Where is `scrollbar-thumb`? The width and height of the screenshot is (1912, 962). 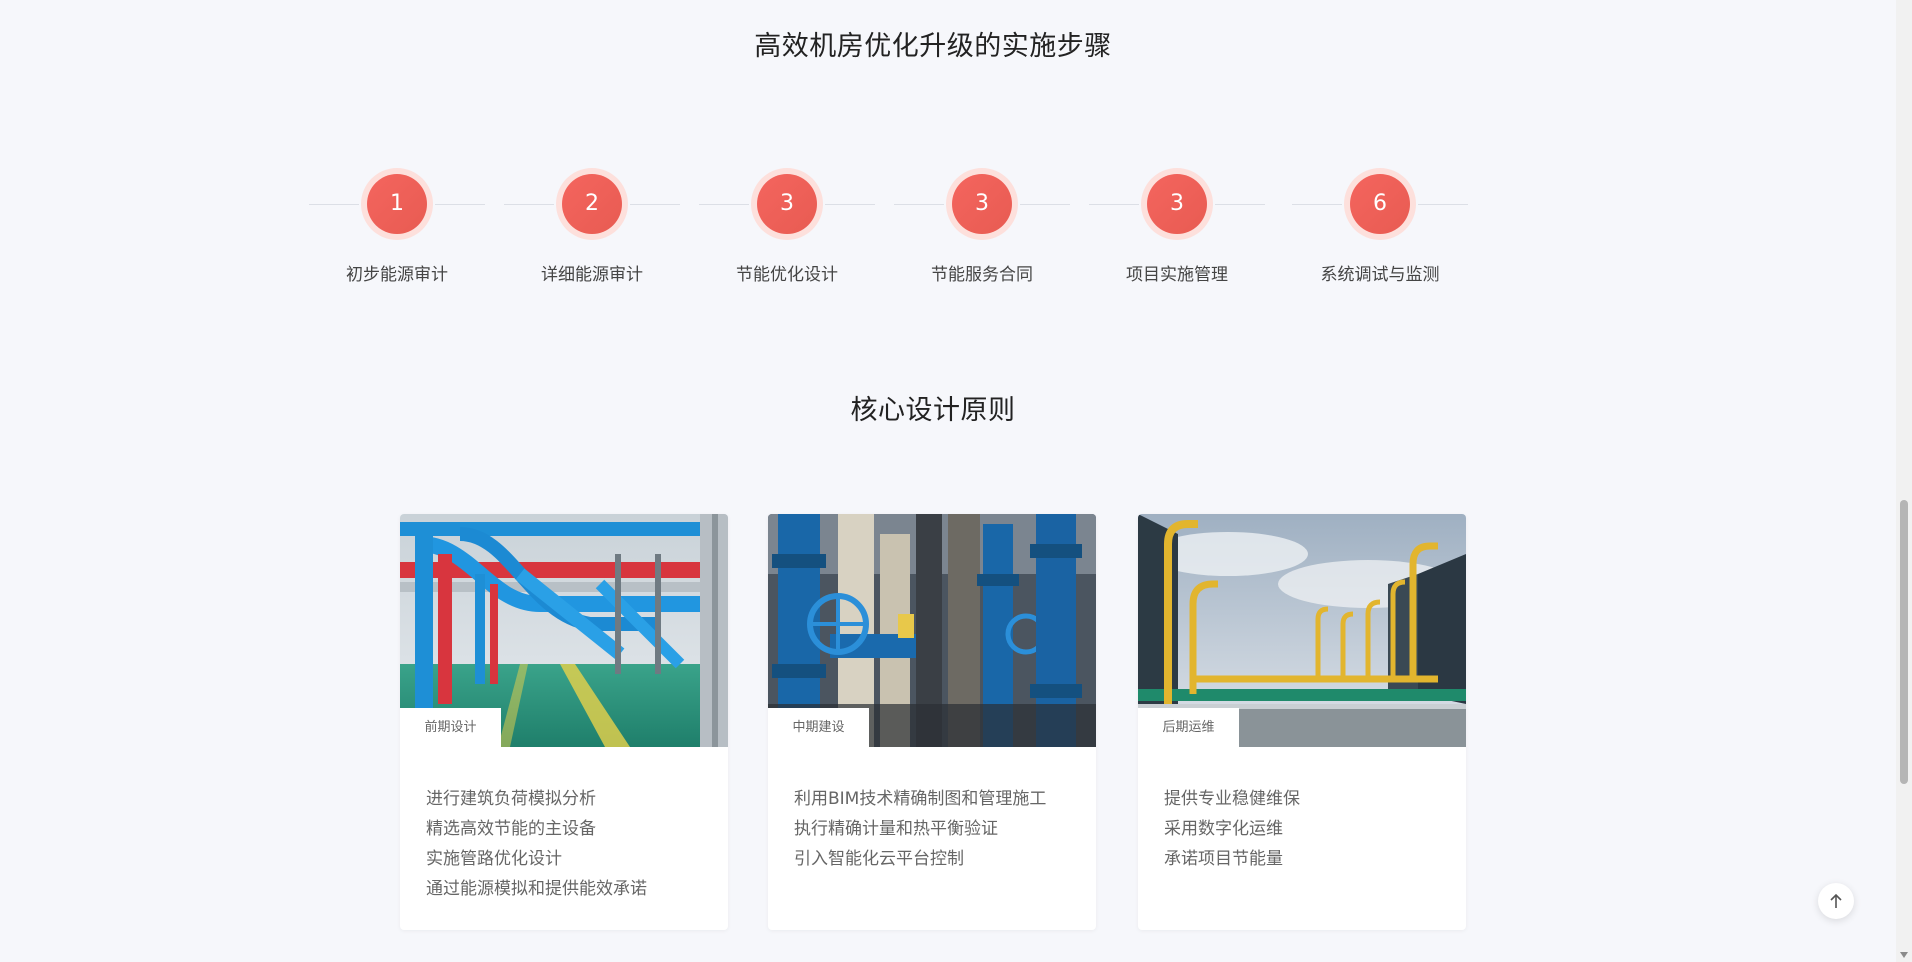
scrollbar-thumb is located at coordinates (1904, 642).